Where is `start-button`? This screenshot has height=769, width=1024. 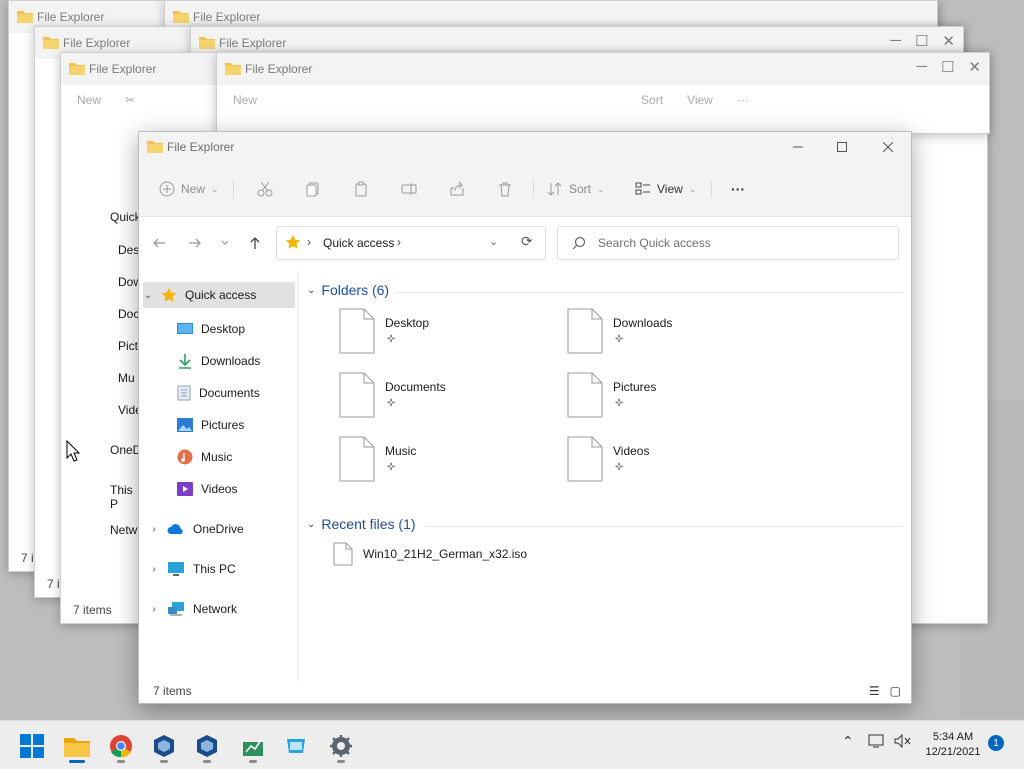 start-button is located at coordinates (32, 746).